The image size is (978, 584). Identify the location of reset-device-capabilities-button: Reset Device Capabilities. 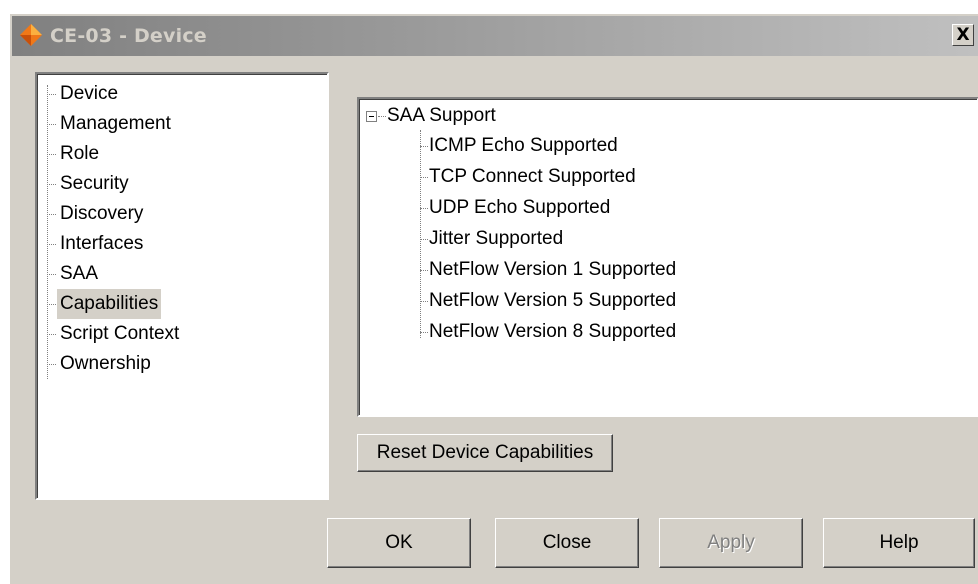
(485, 453).